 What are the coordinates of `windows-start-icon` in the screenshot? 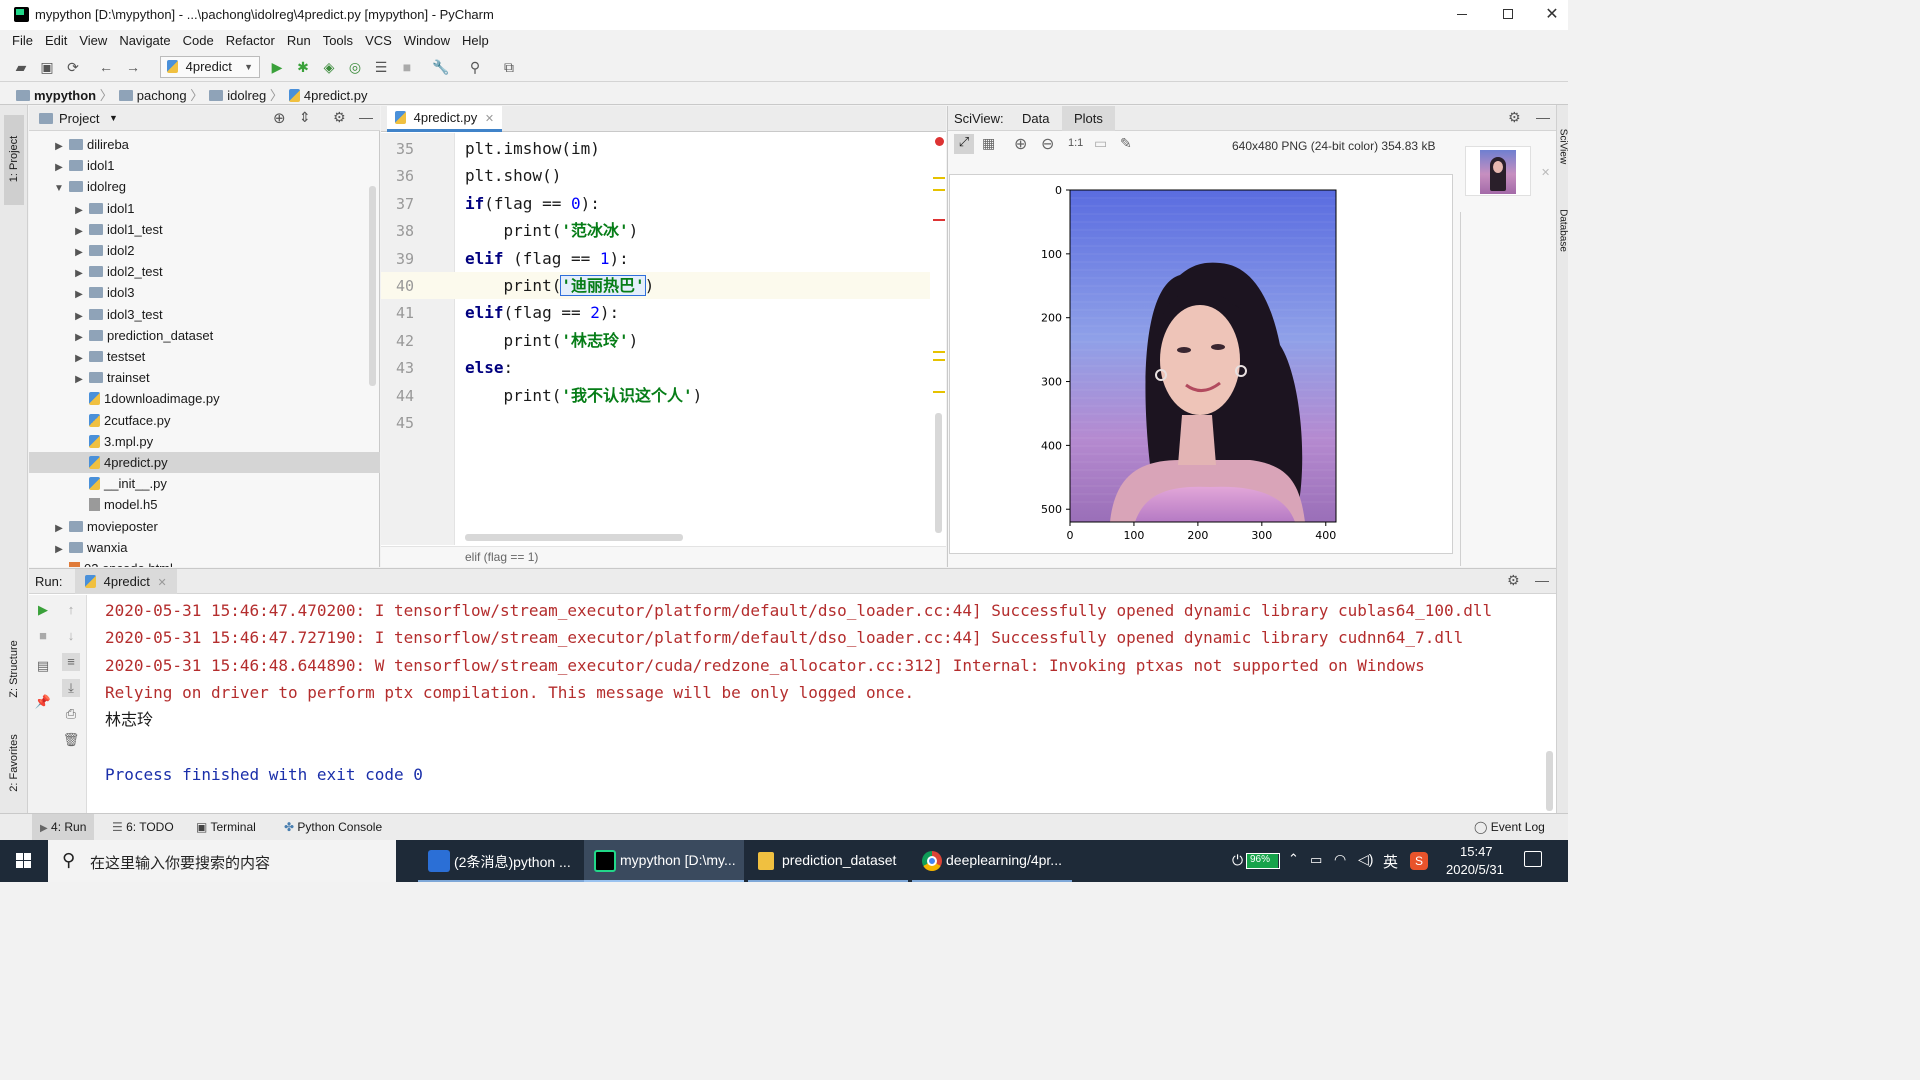 It's located at (24, 861).